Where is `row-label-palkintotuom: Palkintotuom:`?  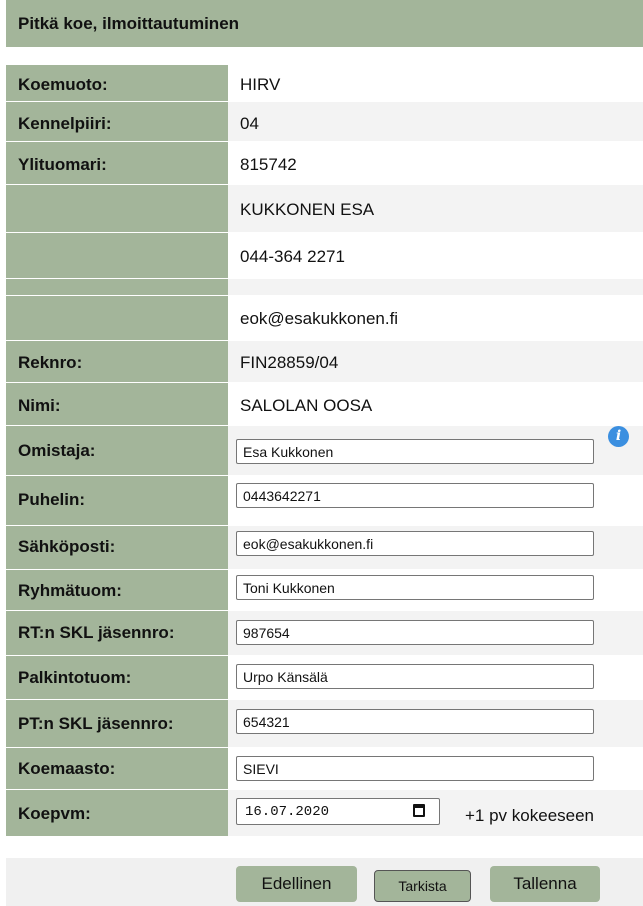
row-label-palkintotuom: Palkintotuom: is located at coordinates (117, 678).